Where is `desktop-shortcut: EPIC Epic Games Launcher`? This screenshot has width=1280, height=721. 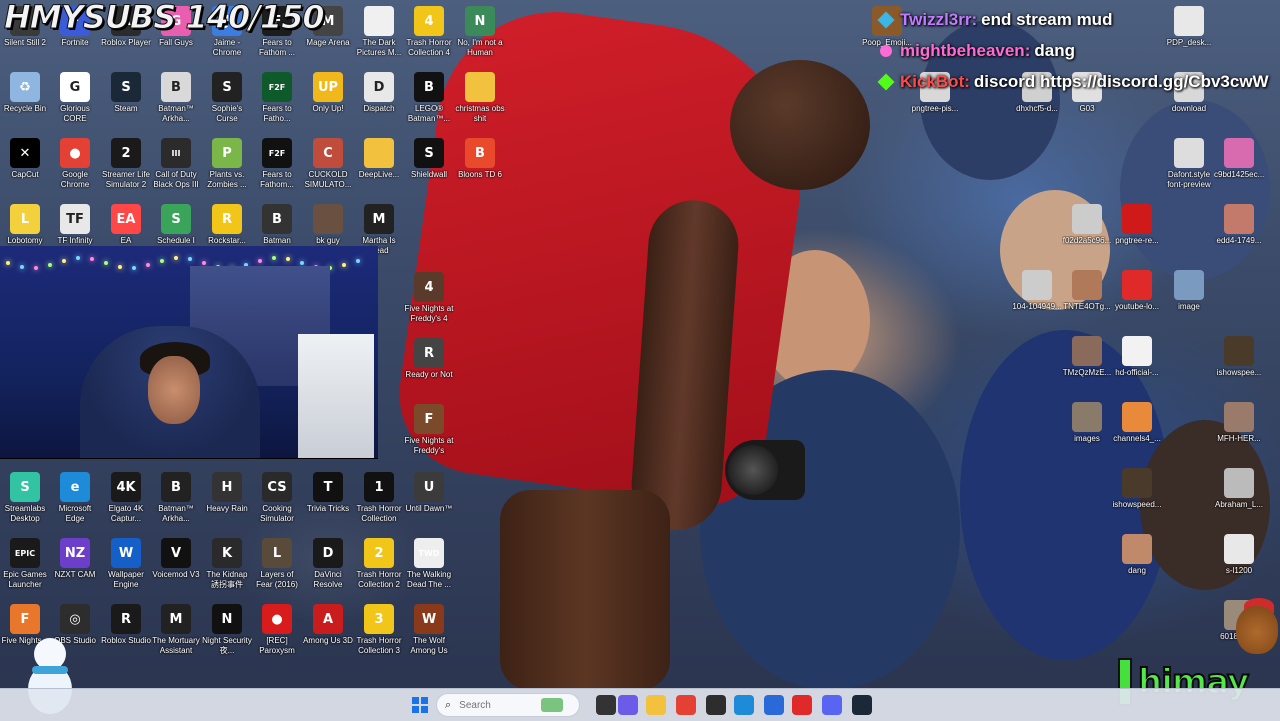 desktop-shortcut: EPIC Epic Games Launcher is located at coordinates (25, 564).